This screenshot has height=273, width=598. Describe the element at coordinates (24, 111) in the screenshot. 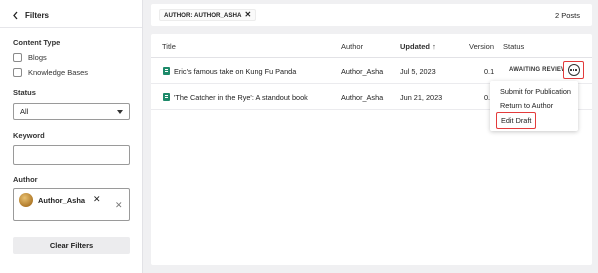

I see `status-select-value: All` at that location.